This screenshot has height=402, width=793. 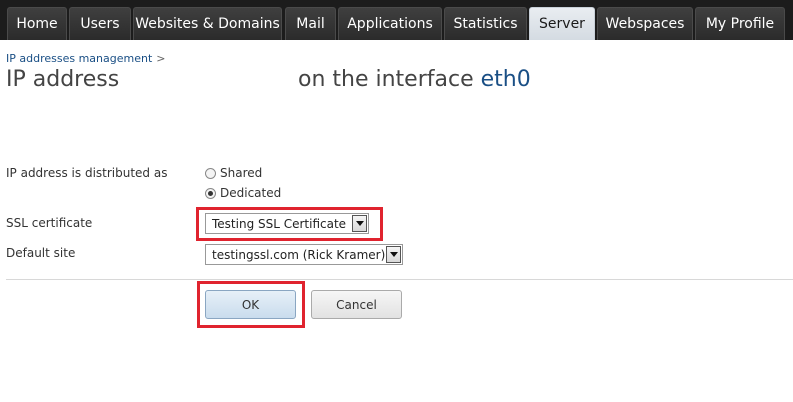 What do you see at coordinates (210, 193) in the screenshot?
I see `radio-dedicated-button` at bounding box center [210, 193].